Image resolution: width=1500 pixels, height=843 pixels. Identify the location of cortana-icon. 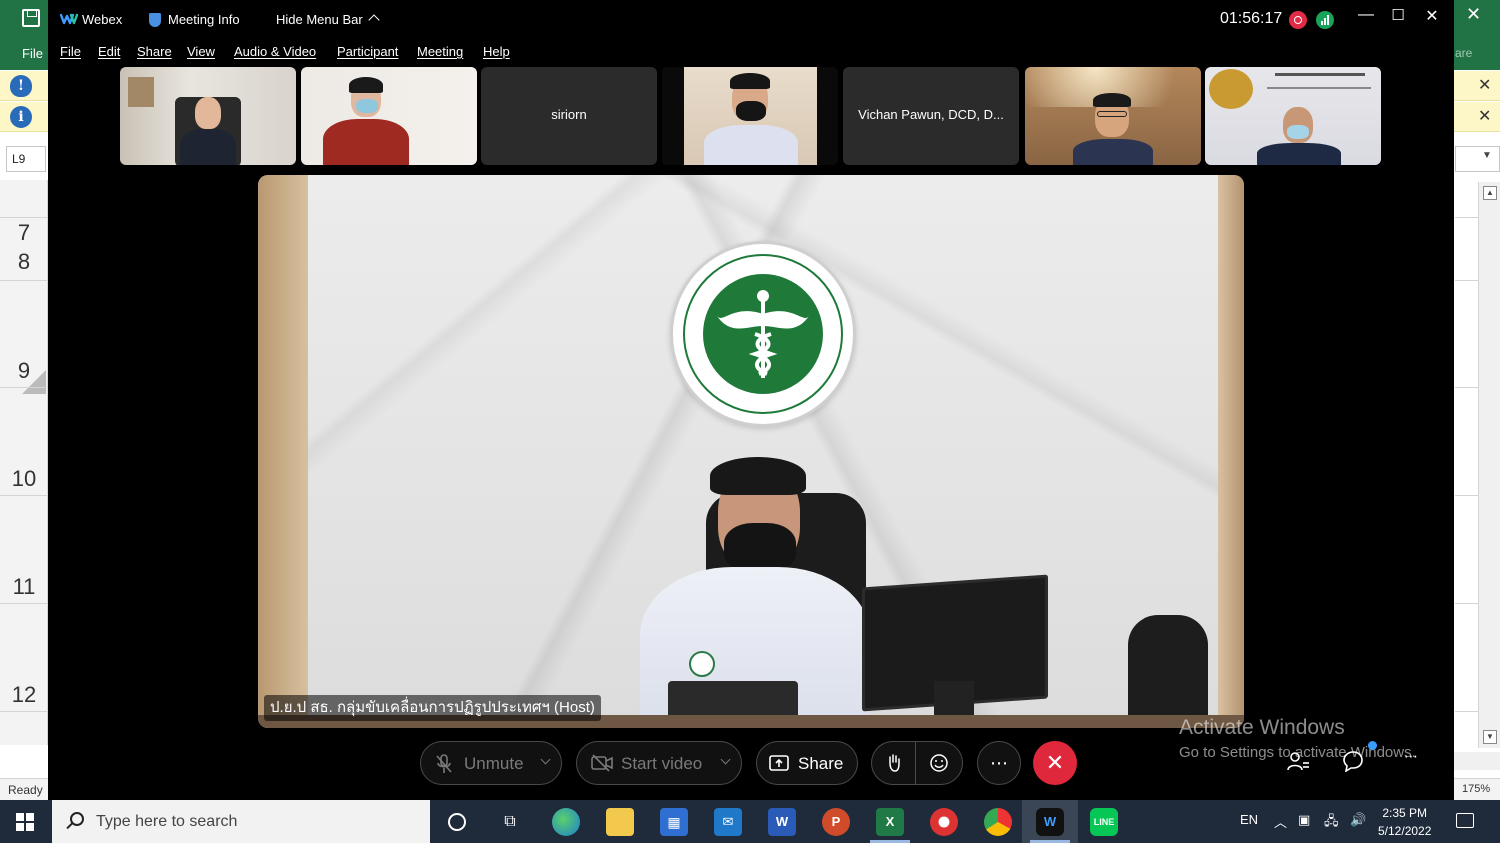
(457, 822).